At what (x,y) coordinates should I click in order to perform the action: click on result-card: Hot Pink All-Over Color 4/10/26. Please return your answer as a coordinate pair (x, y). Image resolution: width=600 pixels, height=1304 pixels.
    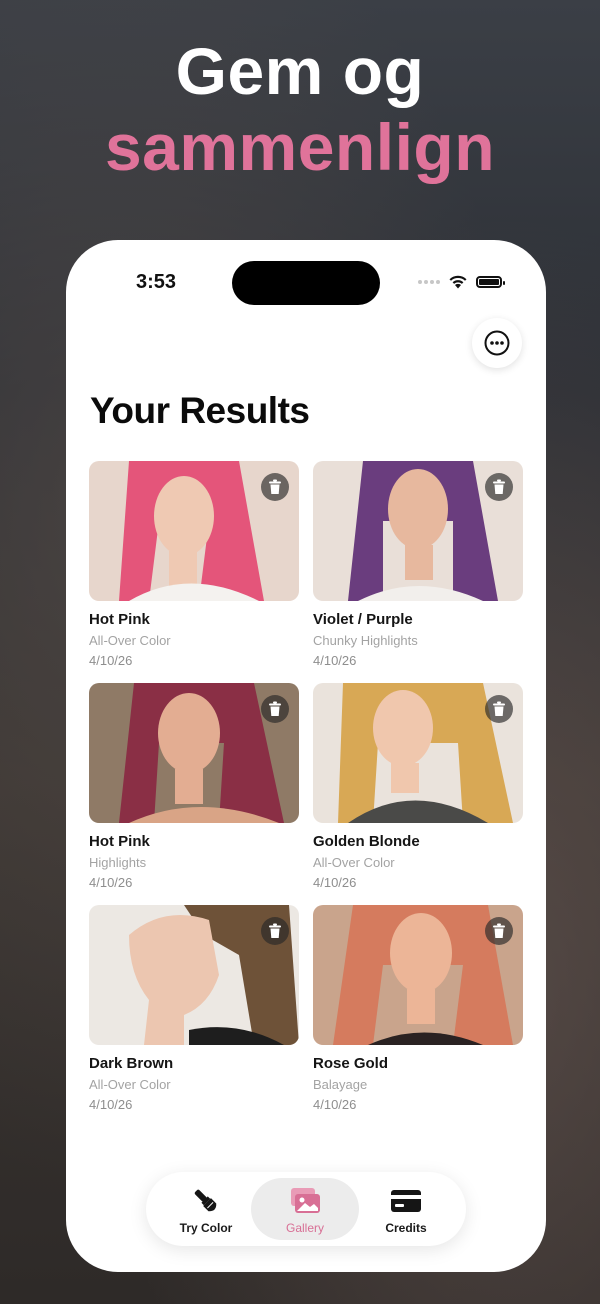
    Looking at the image, I should click on (194, 567).